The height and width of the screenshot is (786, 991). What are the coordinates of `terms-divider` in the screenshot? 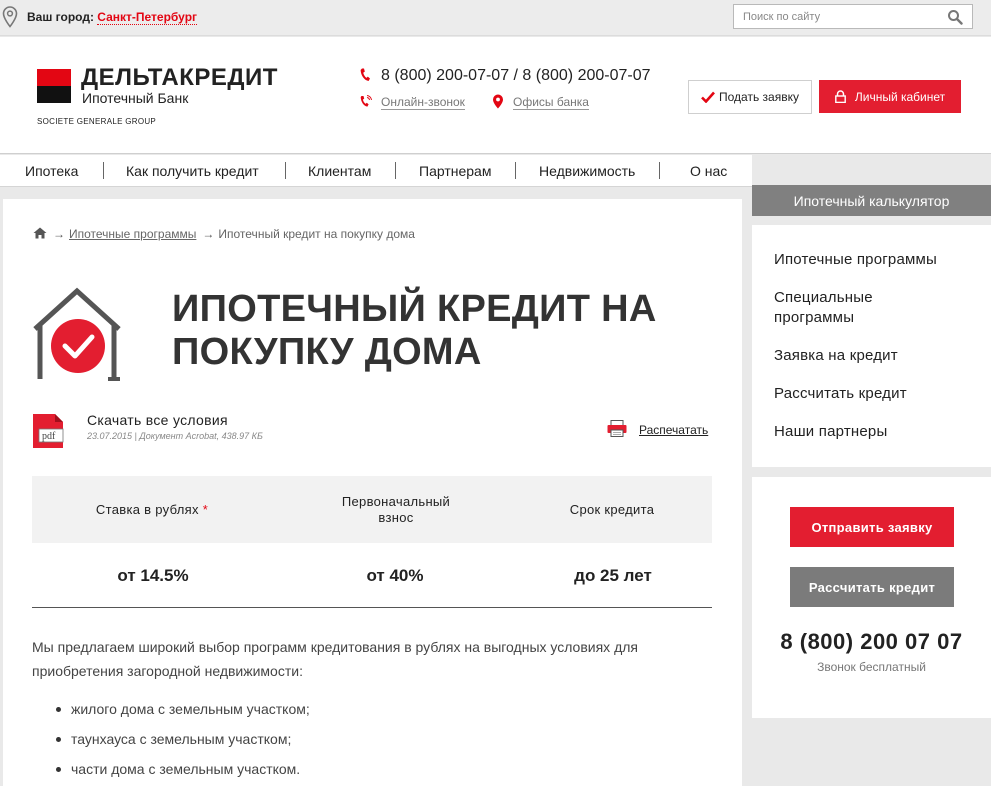 It's located at (372, 607).